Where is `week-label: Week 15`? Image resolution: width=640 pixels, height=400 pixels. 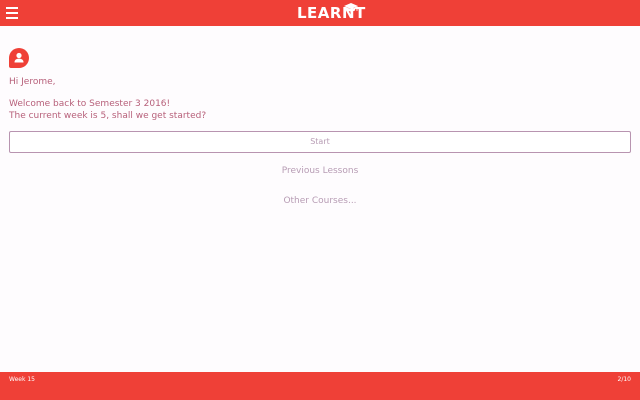 week-label: Week 15 is located at coordinates (22, 379).